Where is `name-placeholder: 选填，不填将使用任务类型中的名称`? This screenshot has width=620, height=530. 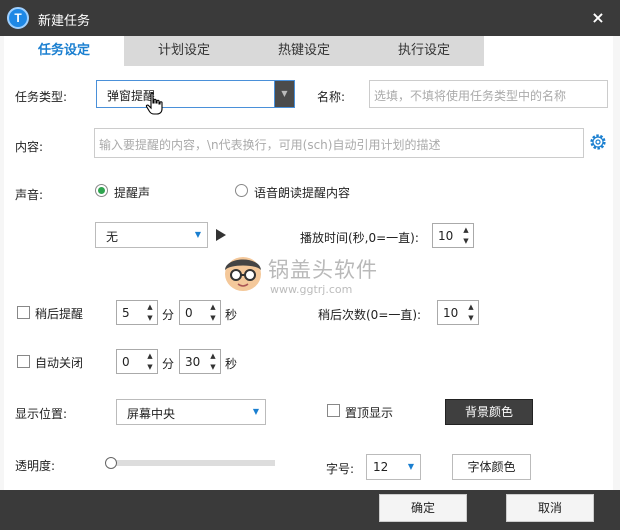
name-placeholder: 选填，不填将使用任务类型中的名称 is located at coordinates (470, 96).